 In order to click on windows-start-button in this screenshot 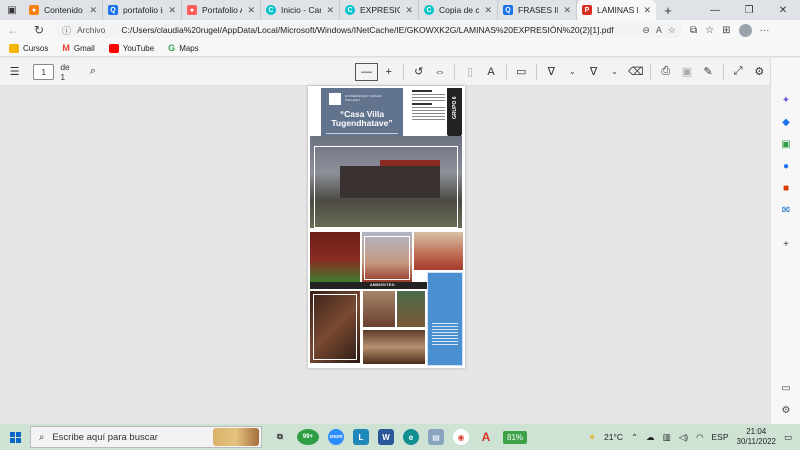, I will do `click(15, 437)`.